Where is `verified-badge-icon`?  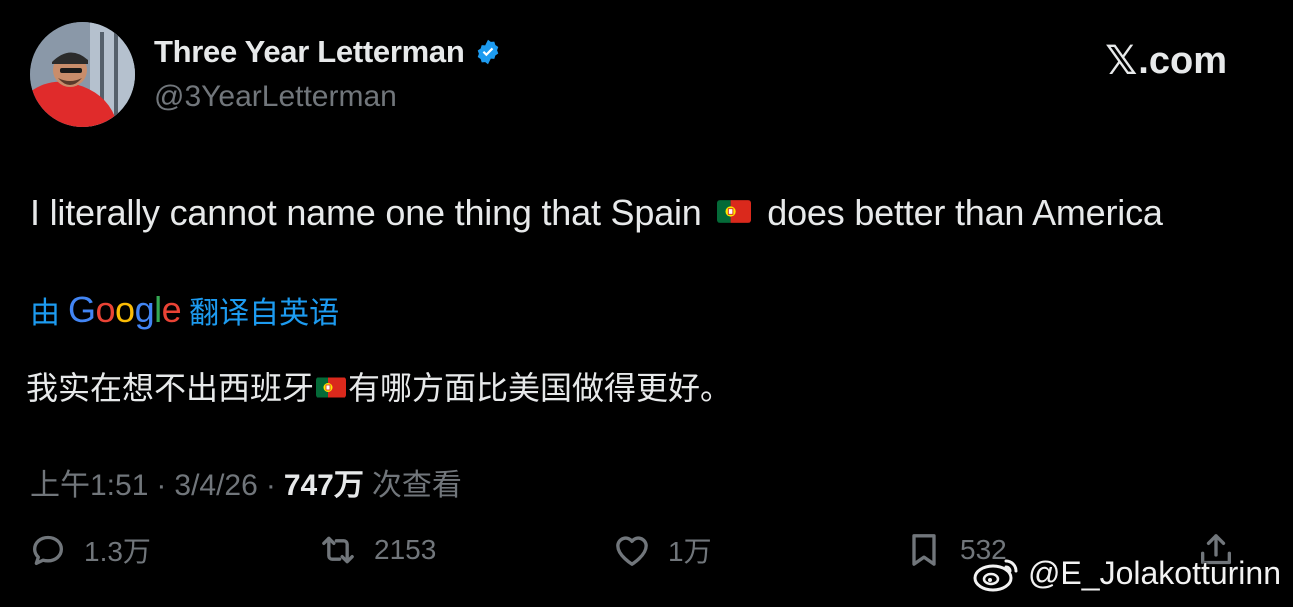
verified-badge-icon is located at coordinates (488, 52).